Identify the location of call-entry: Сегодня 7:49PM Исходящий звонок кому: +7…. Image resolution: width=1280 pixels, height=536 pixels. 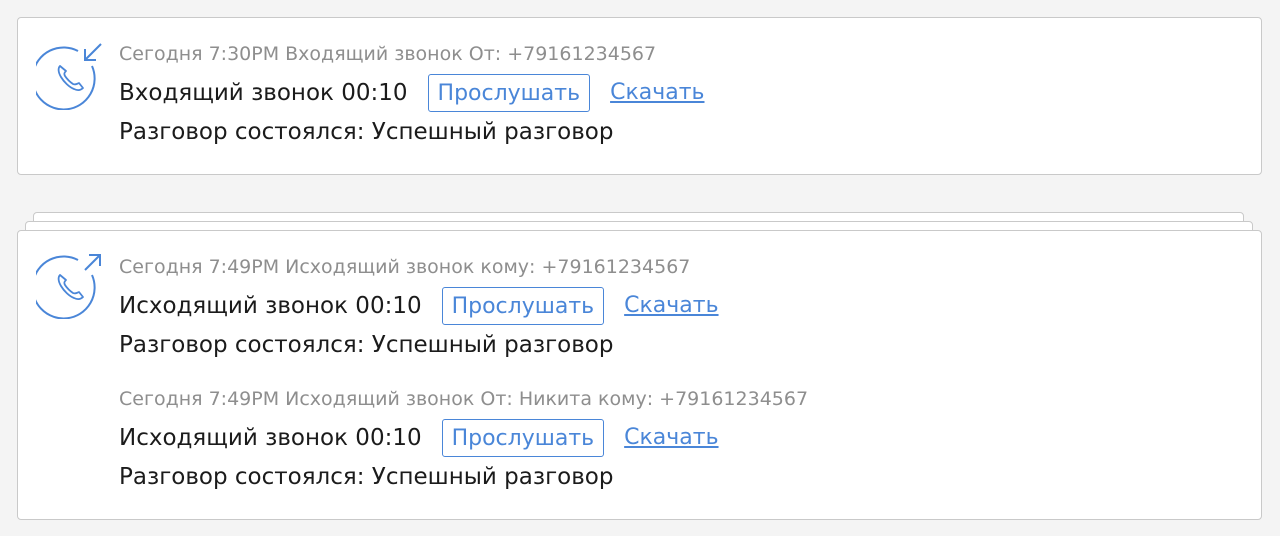
(419, 307).